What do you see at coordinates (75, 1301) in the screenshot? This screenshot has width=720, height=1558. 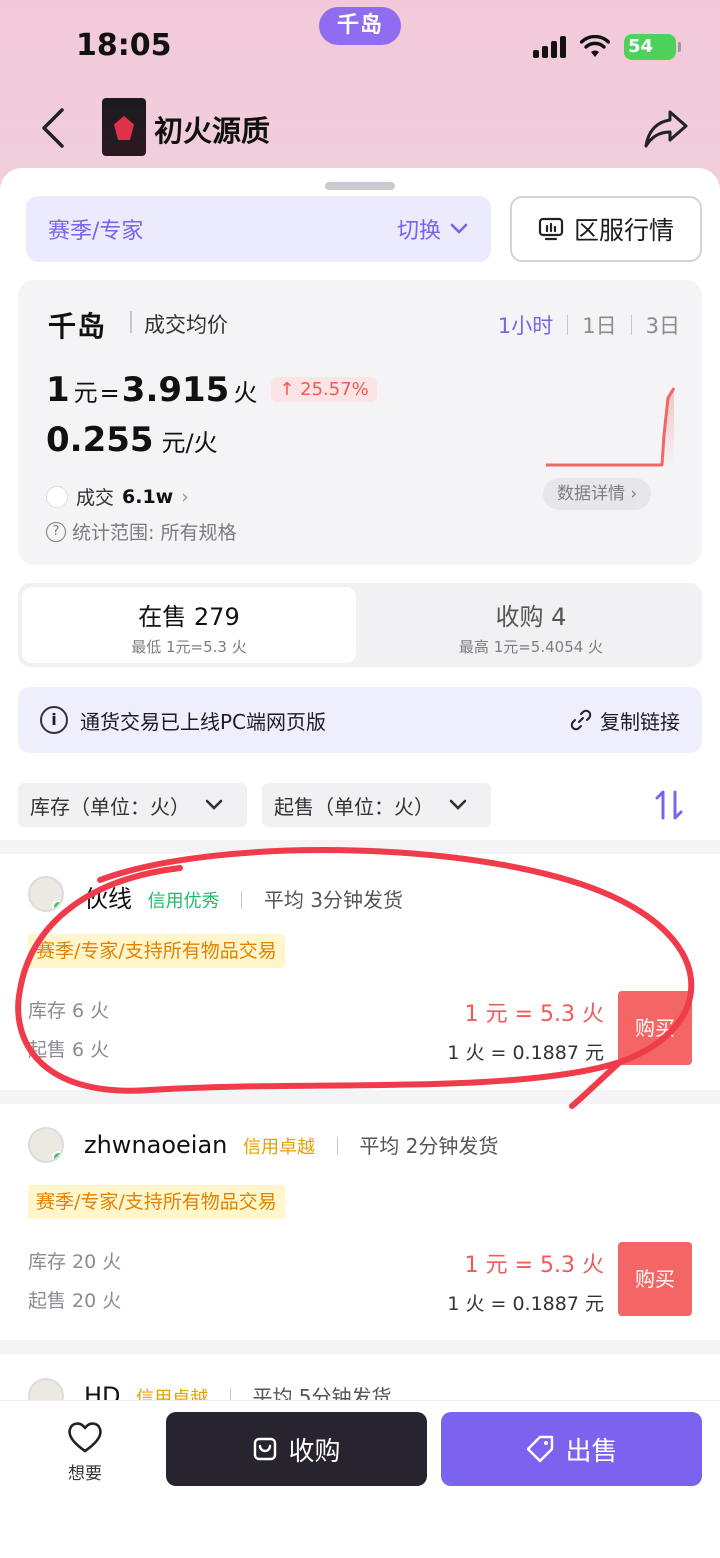 I see `listing-min-sale: 起售 20 火` at bounding box center [75, 1301].